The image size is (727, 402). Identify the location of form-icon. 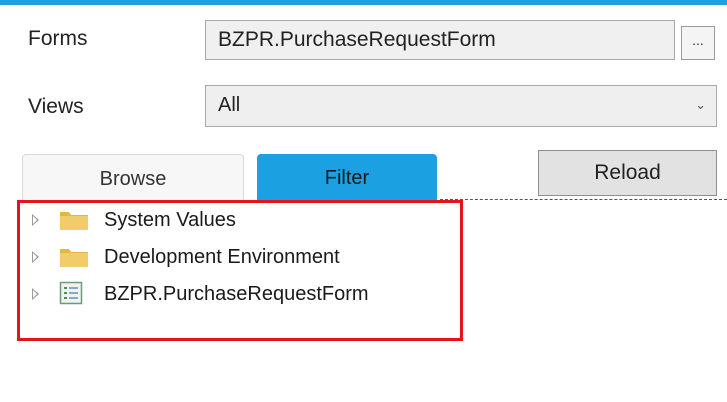
(71, 293).